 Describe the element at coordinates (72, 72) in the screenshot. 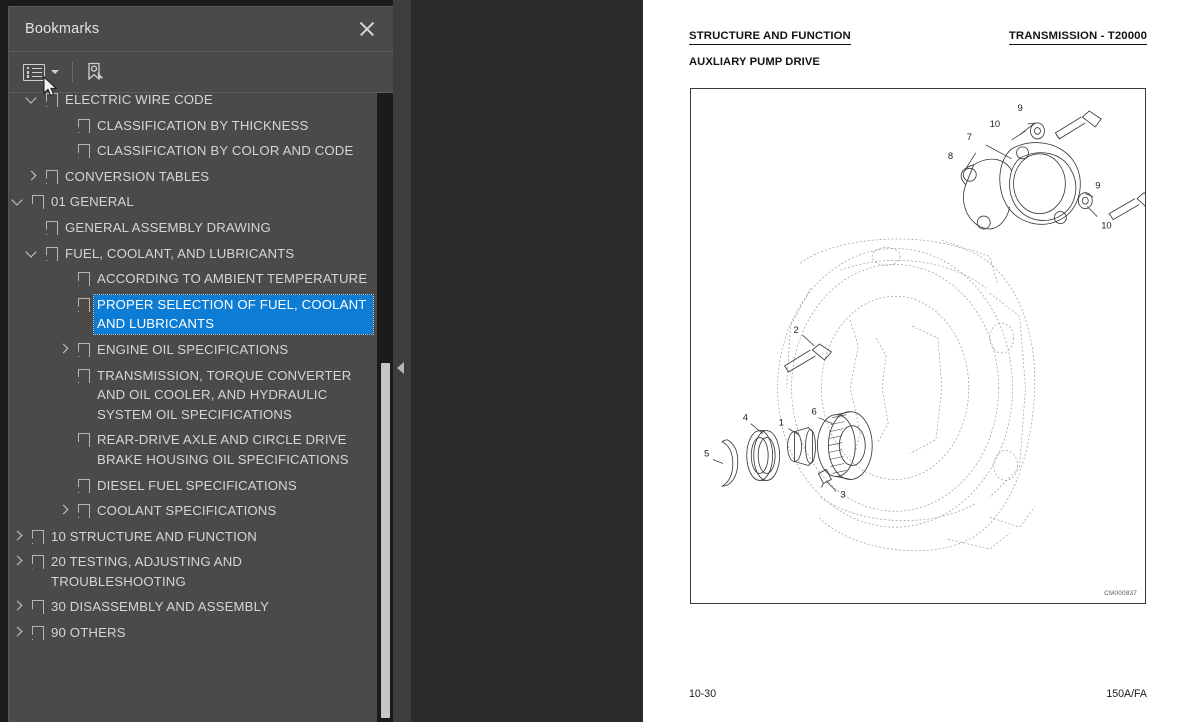

I see `toolbar-divider` at that location.